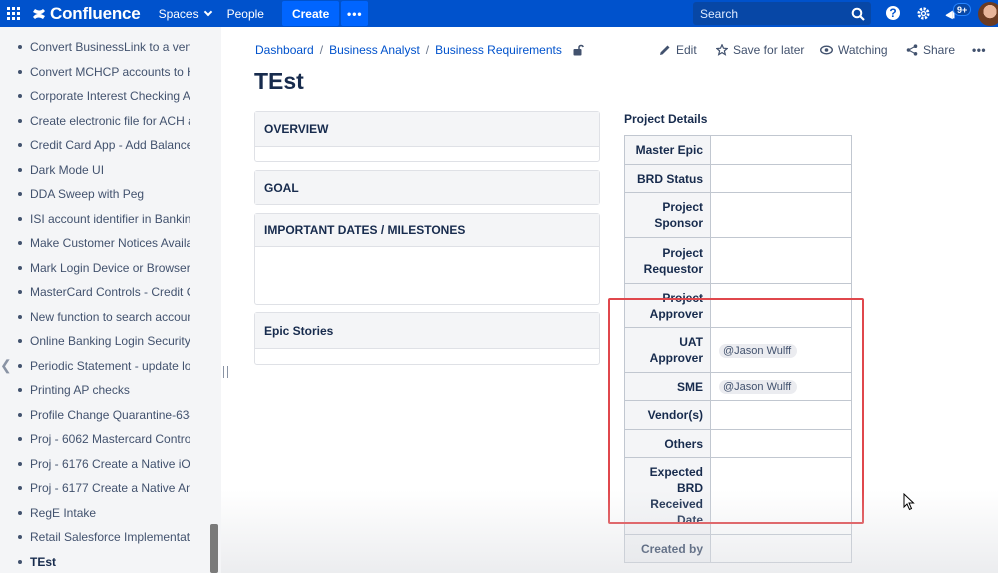 Image resolution: width=998 pixels, height=573 pixels. Describe the element at coordinates (427, 136) in the screenshot. I see `overview-panel: OVERVIEW` at that location.